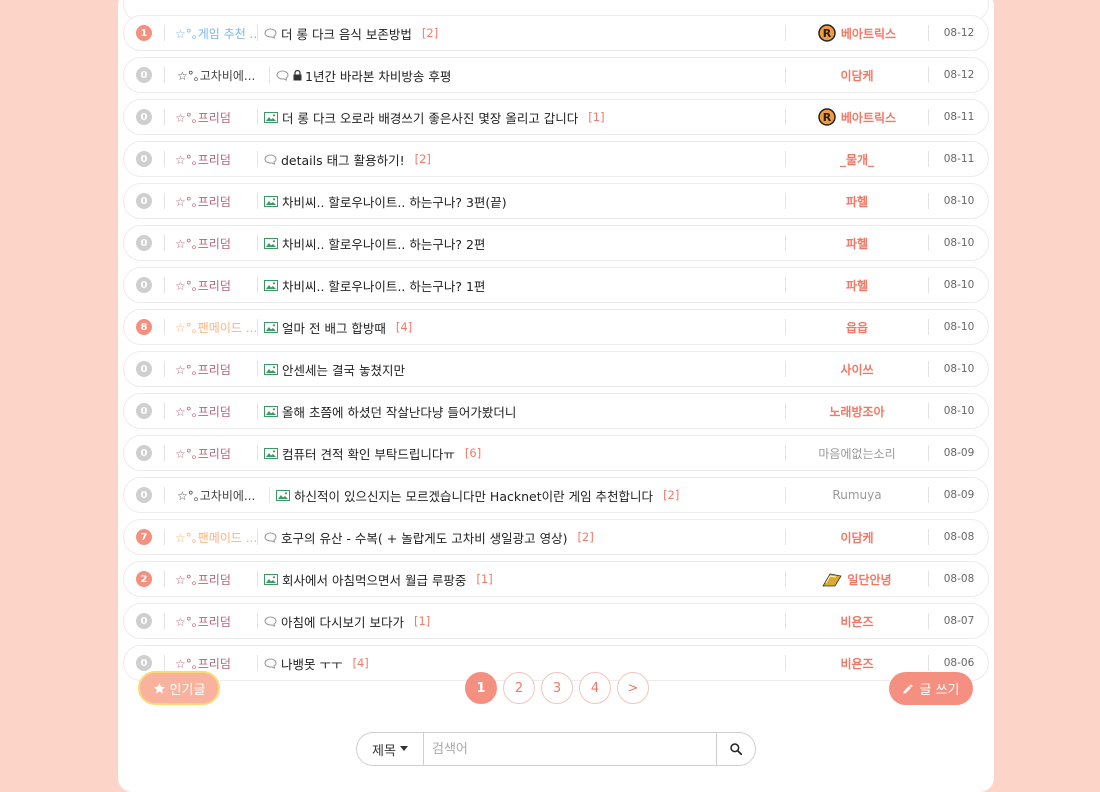  I want to click on page-button: 3, so click(557, 688).